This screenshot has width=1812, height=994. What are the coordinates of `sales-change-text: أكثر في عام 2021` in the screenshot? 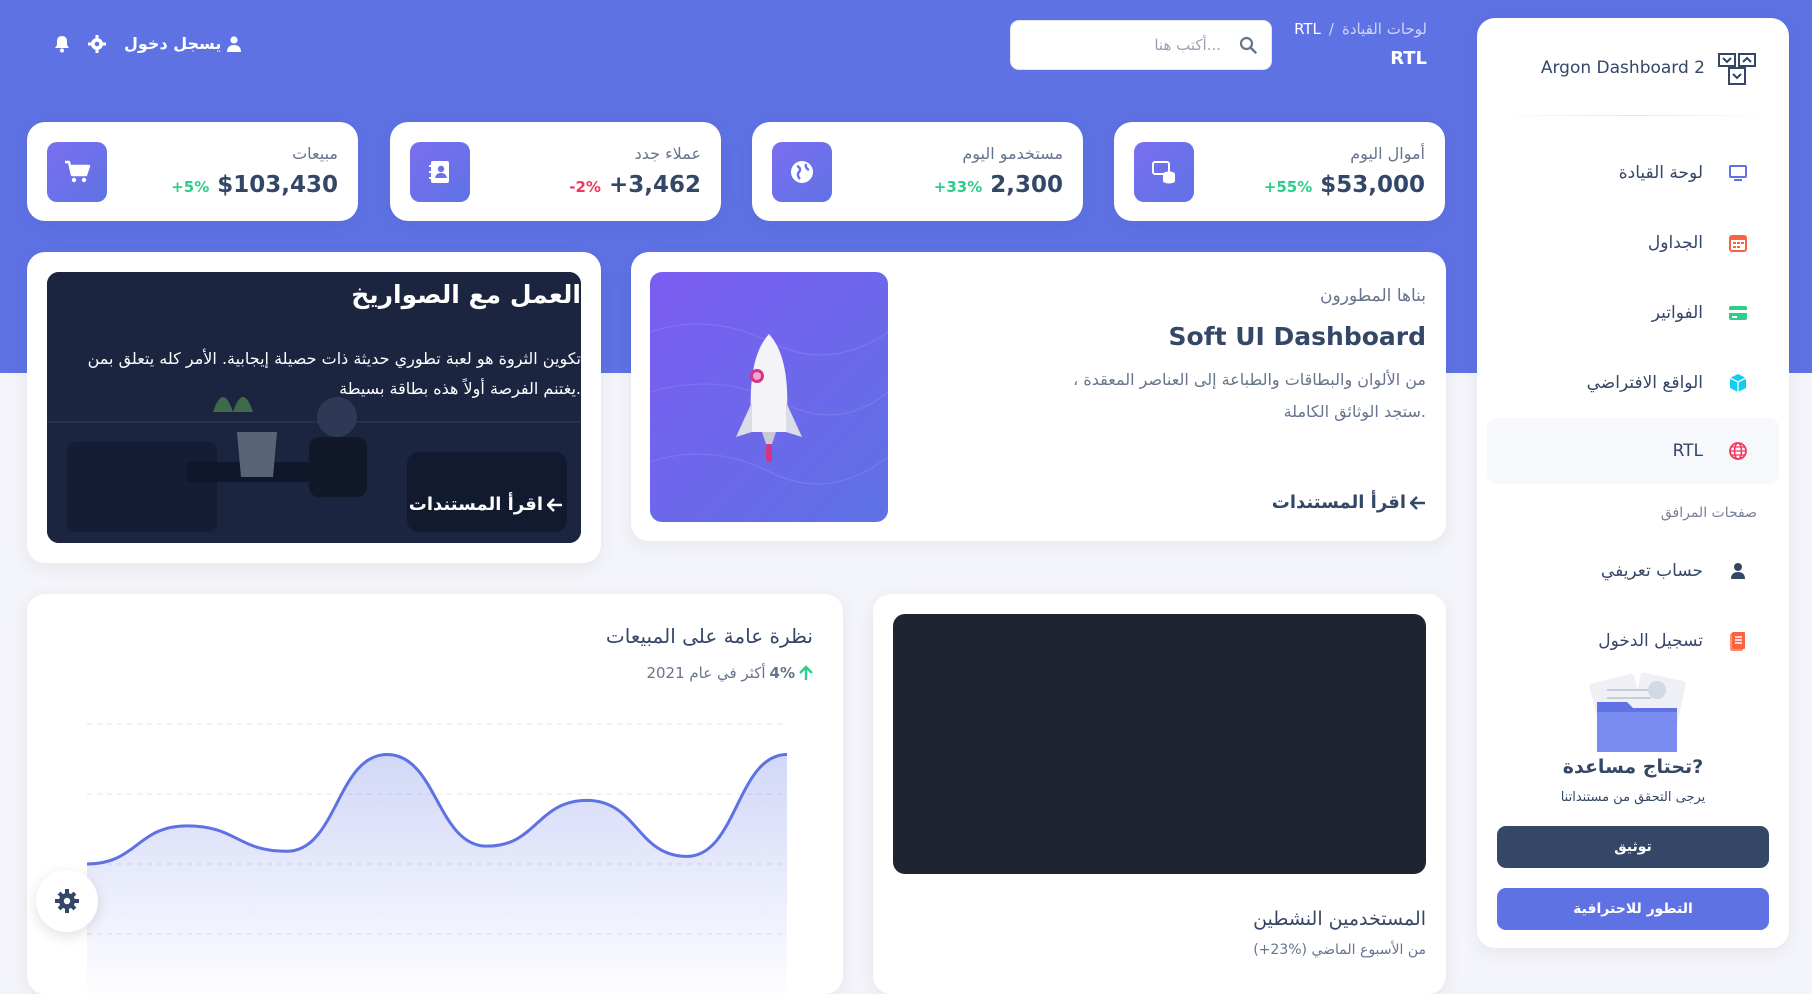 It's located at (706, 673).